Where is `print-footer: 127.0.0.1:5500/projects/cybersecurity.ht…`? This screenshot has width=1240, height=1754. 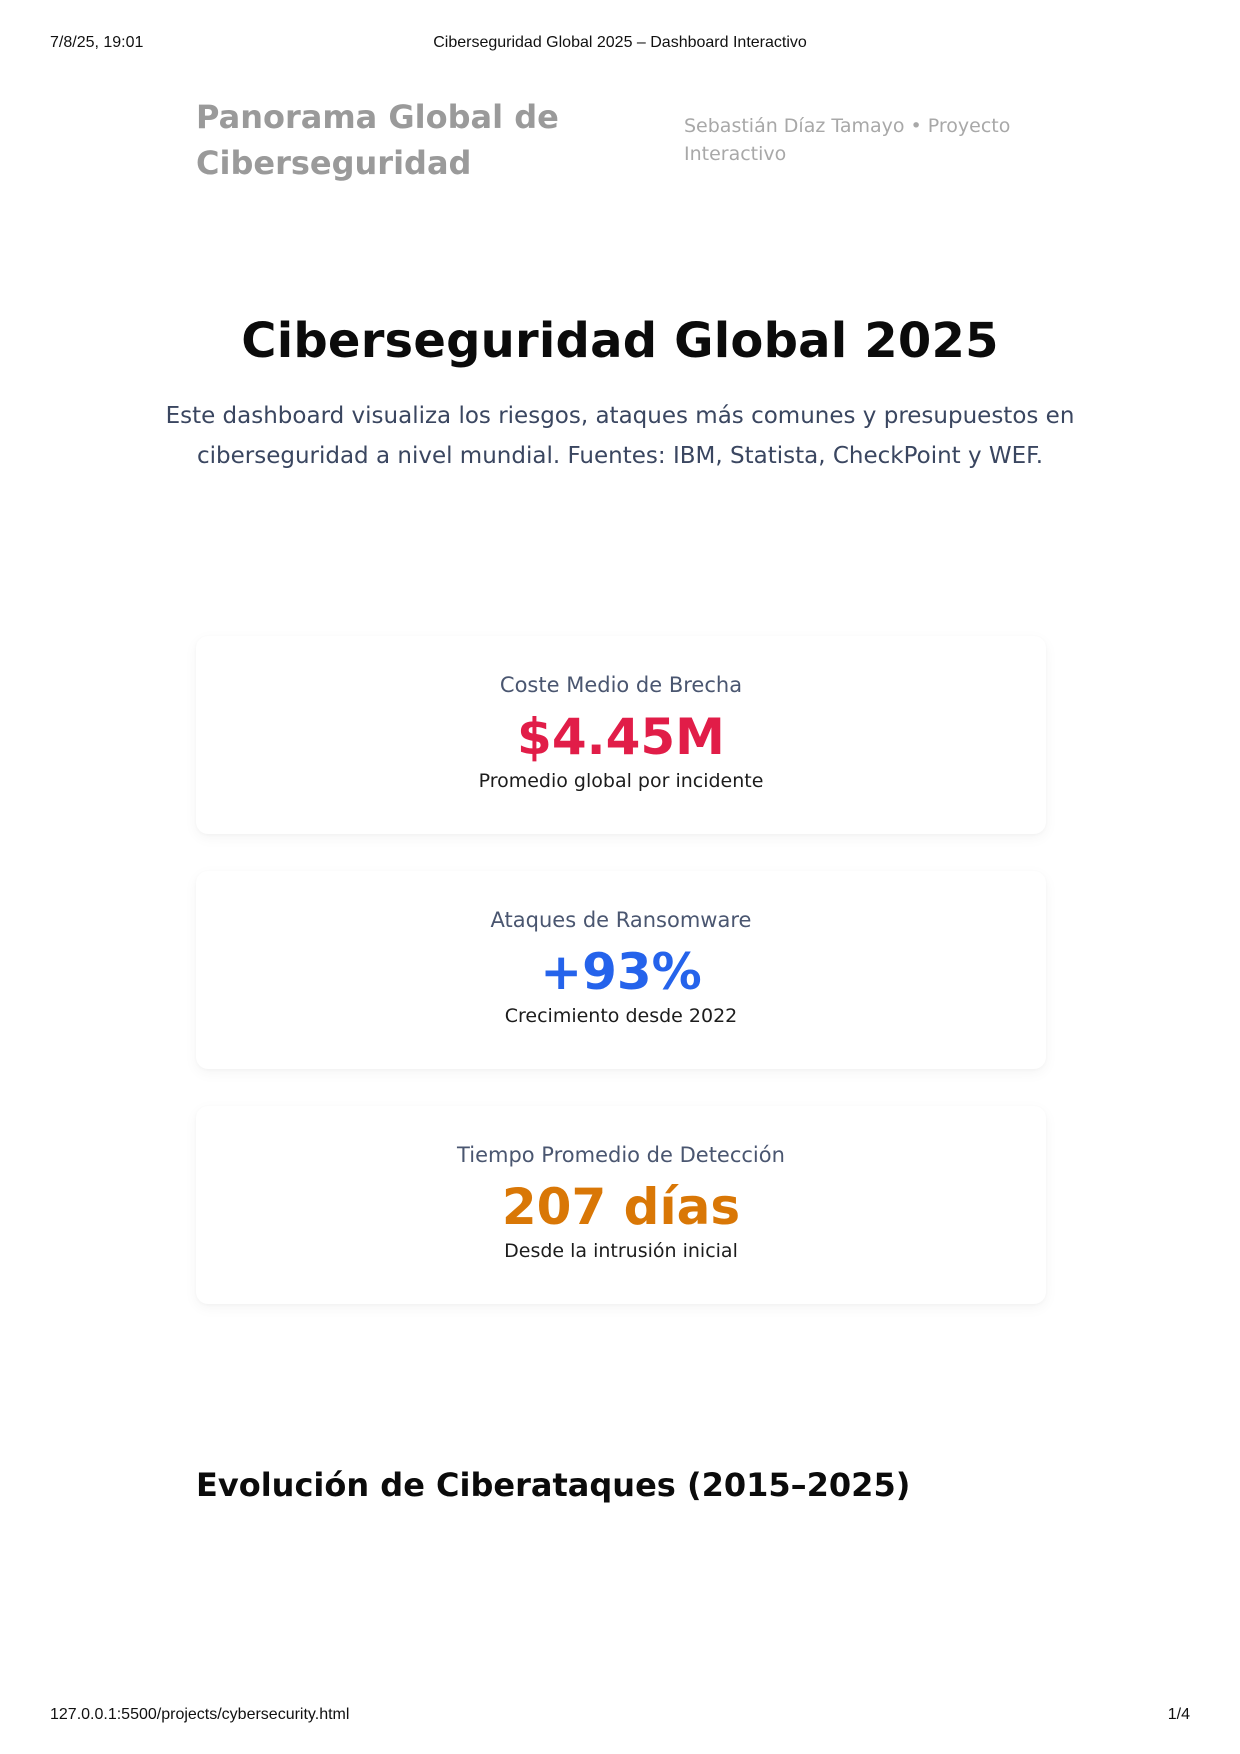
print-footer: 127.0.0.1:5500/projects/cybersecurity.ht… is located at coordinates (620, 1716).